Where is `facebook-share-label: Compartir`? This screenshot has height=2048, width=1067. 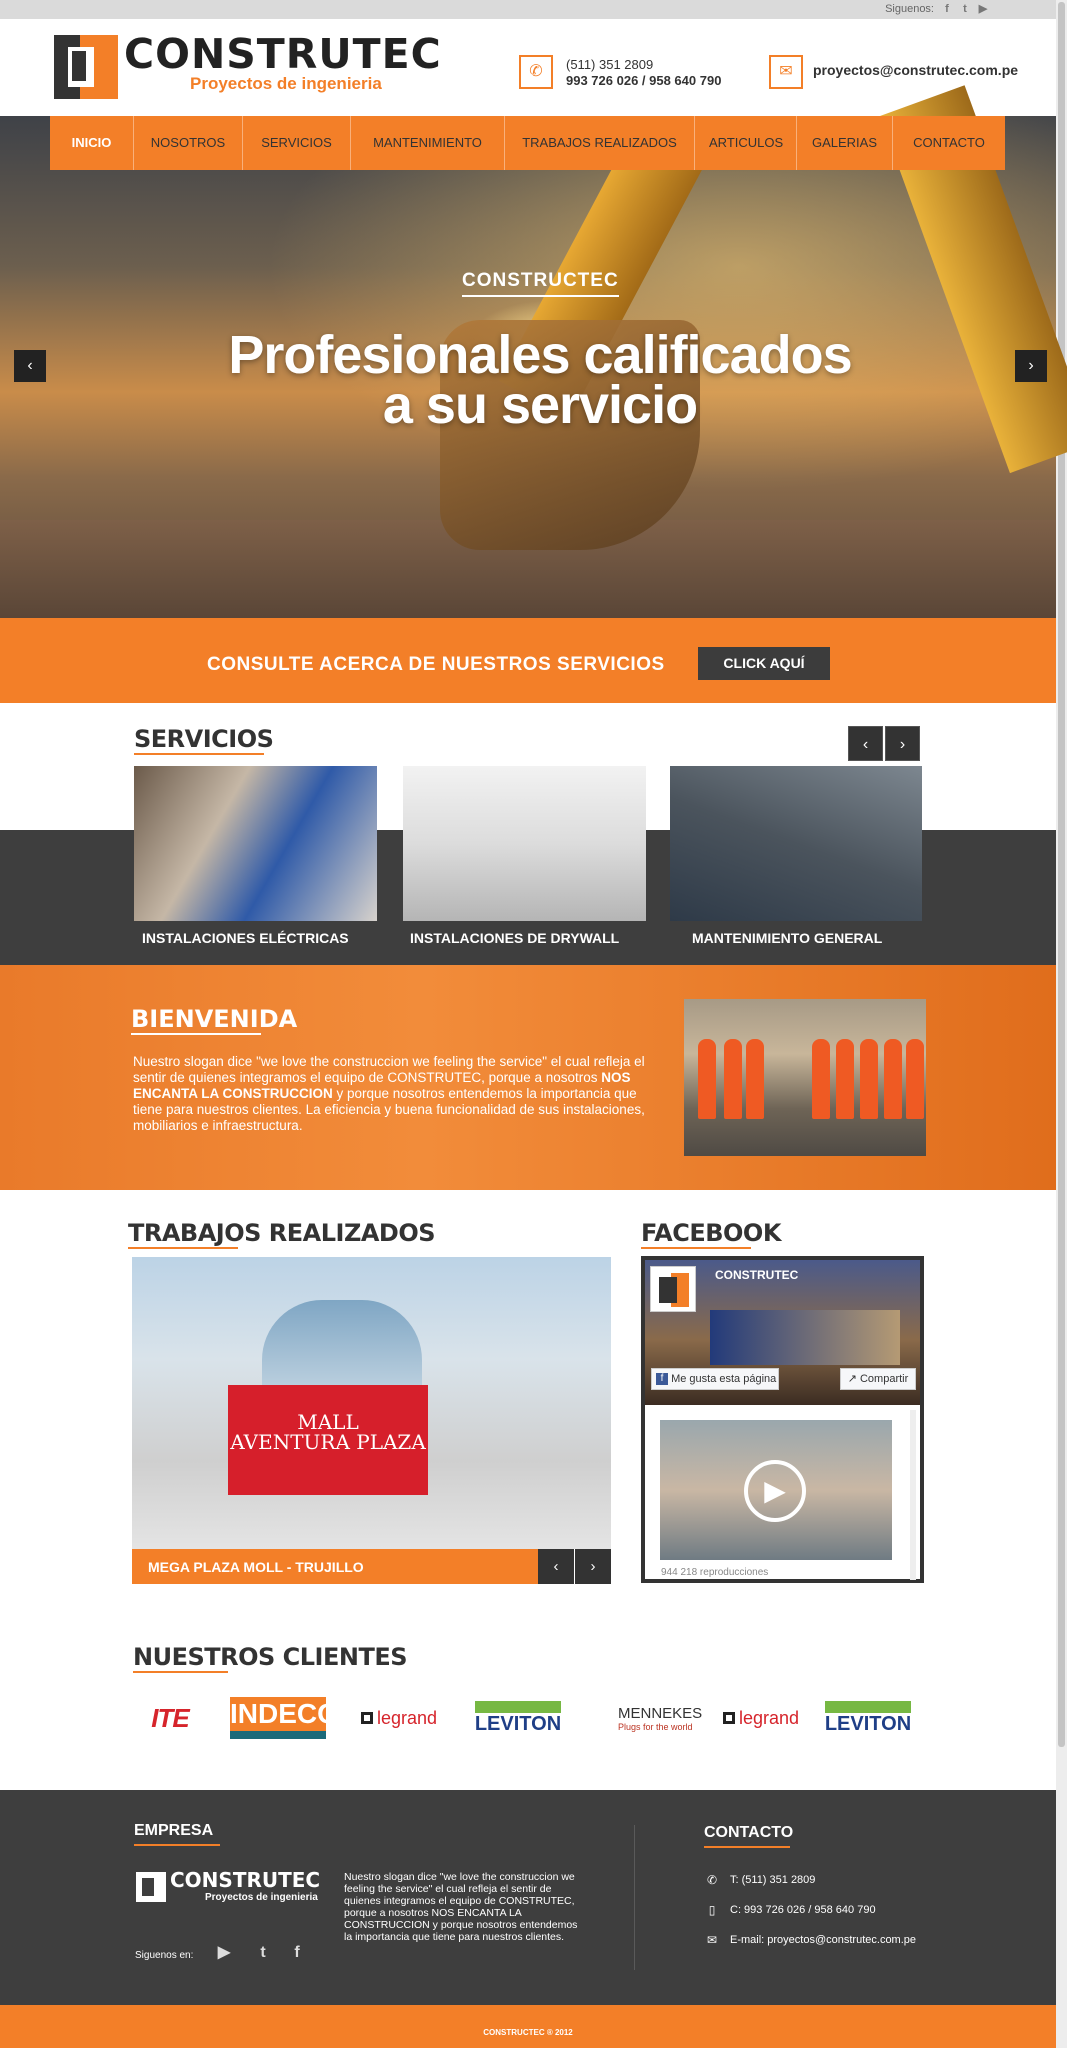
facebook-share-label: Compartir is located at coordinates (884, 1379).